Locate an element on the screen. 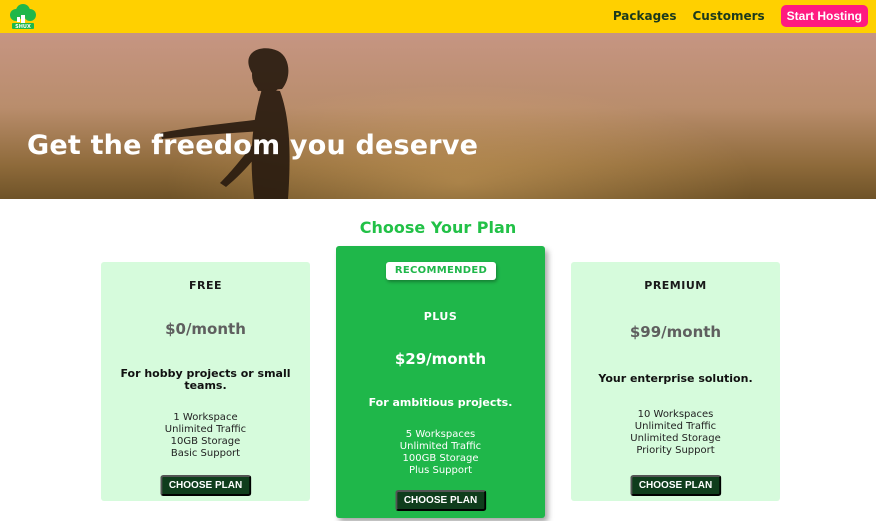  nav-link-customers: Customers is located at coordinates (728, 16).